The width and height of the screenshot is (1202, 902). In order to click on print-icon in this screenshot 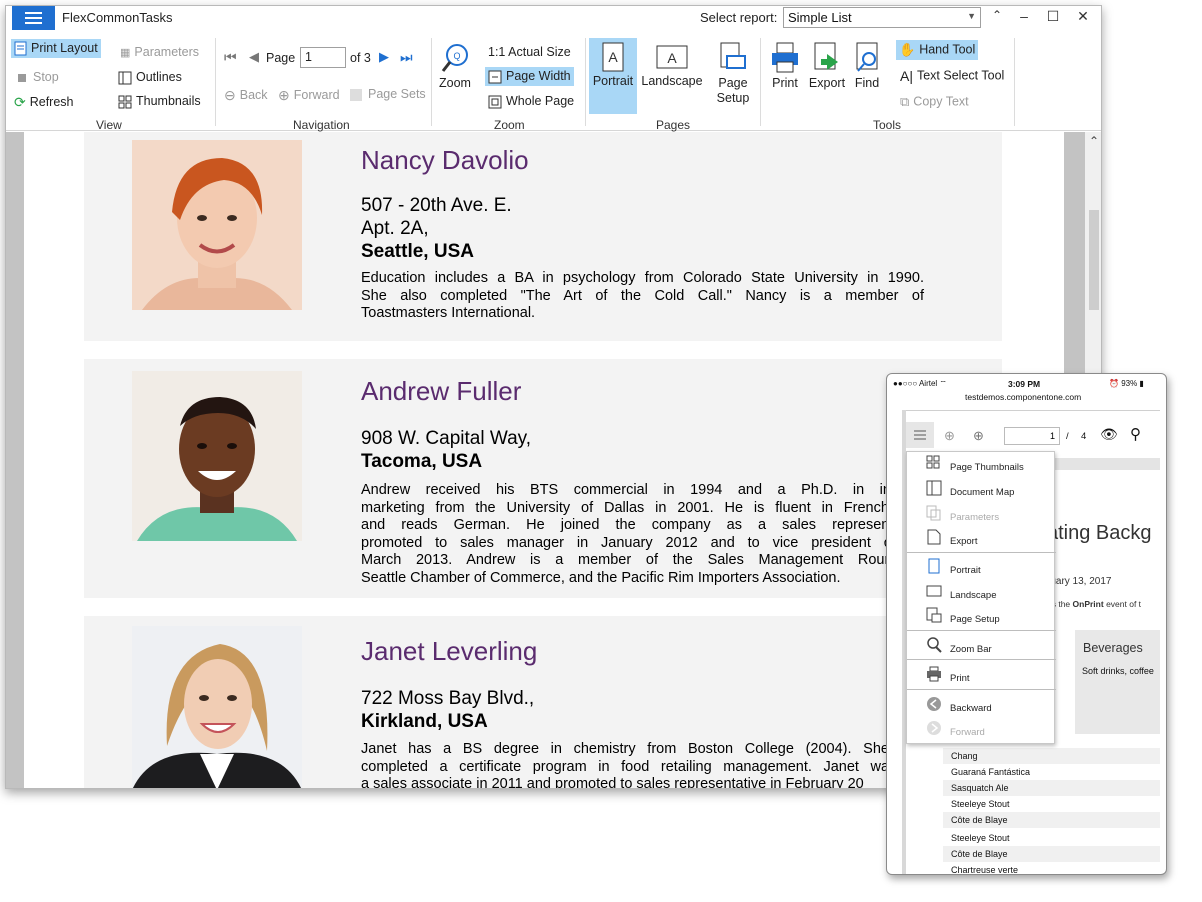, I will do `click(785, 57)`.